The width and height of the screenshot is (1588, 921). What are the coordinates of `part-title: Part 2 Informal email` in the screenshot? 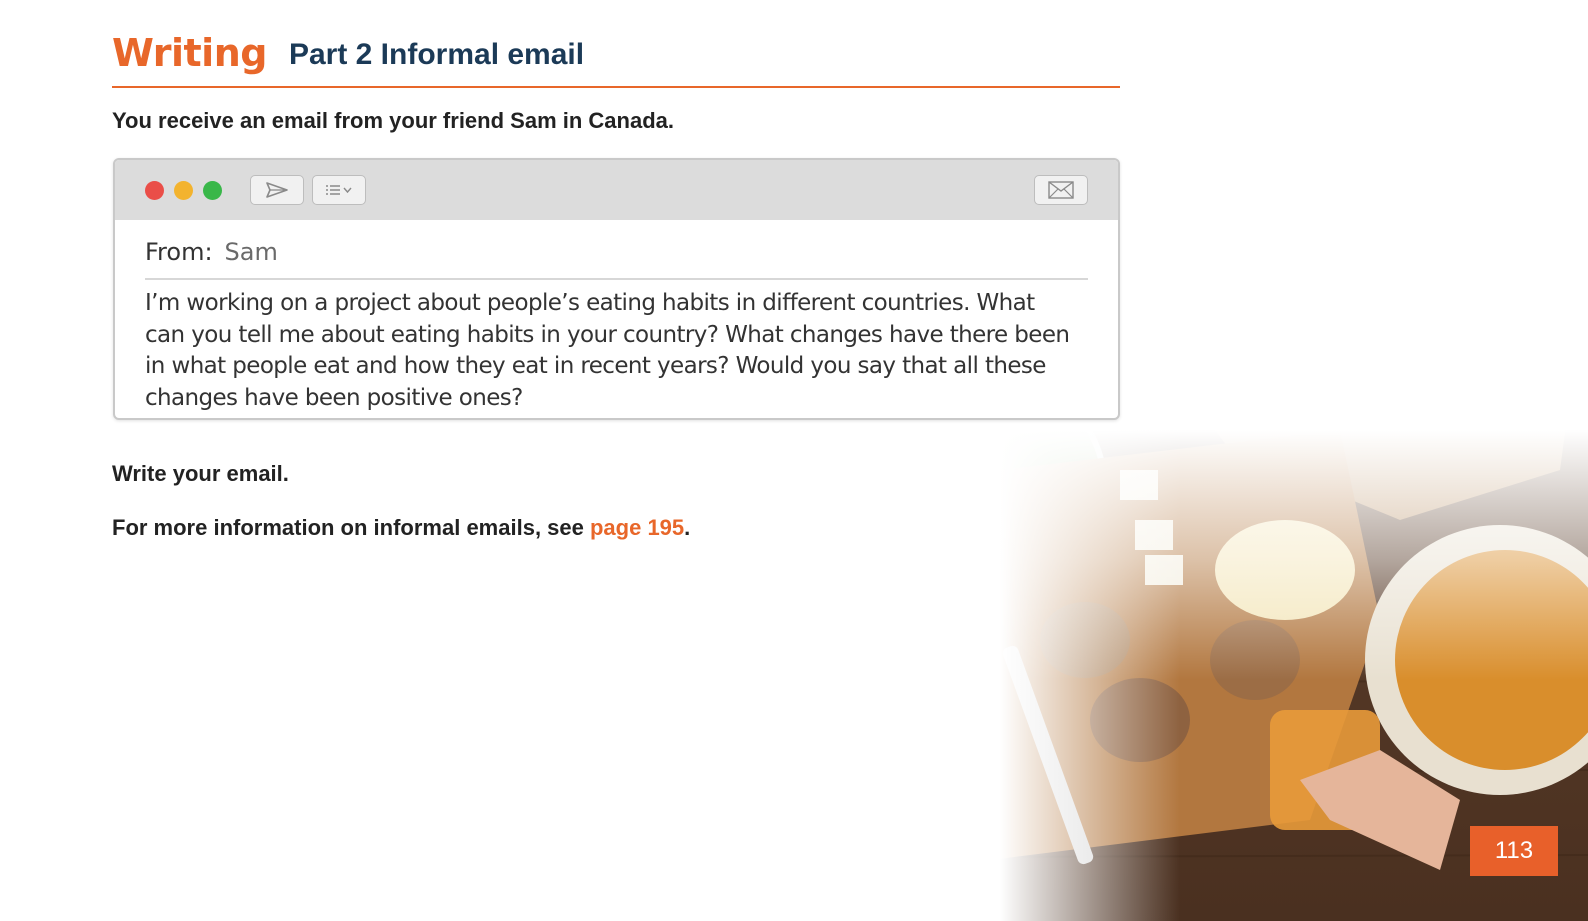 It's located at (436, 54).